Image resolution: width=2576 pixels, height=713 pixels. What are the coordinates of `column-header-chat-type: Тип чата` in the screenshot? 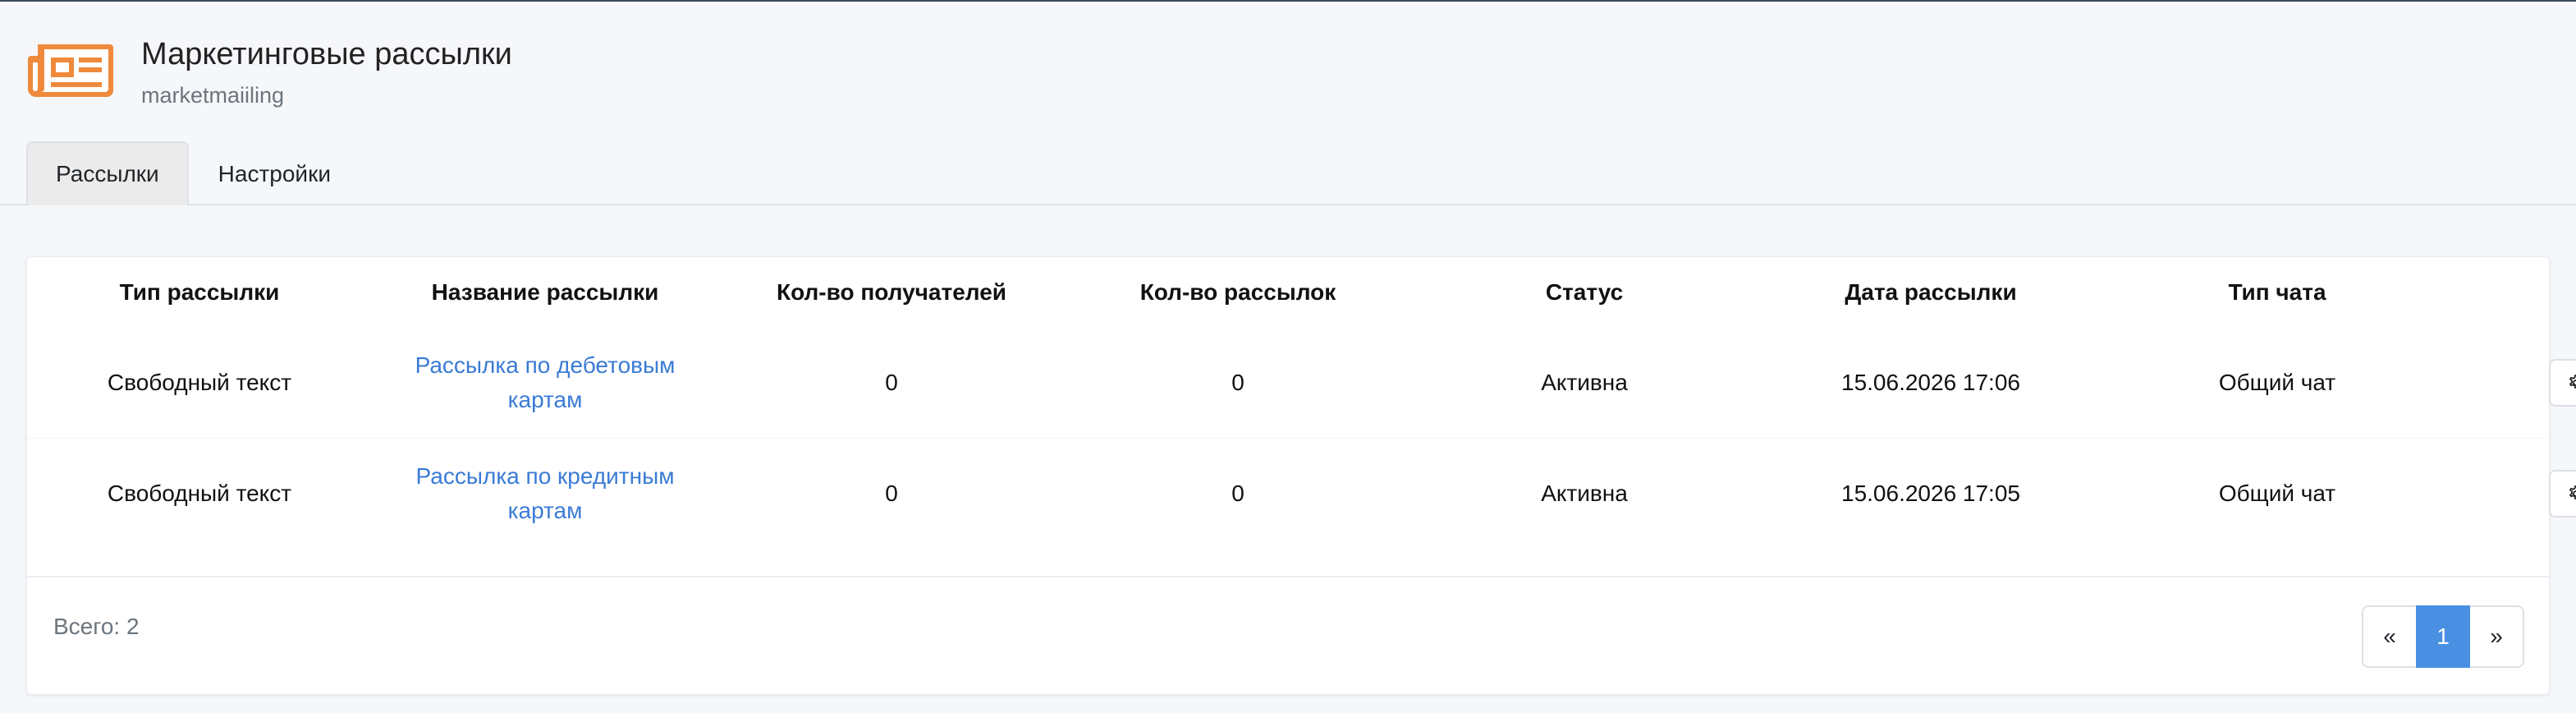 It's located at (2277, 292).